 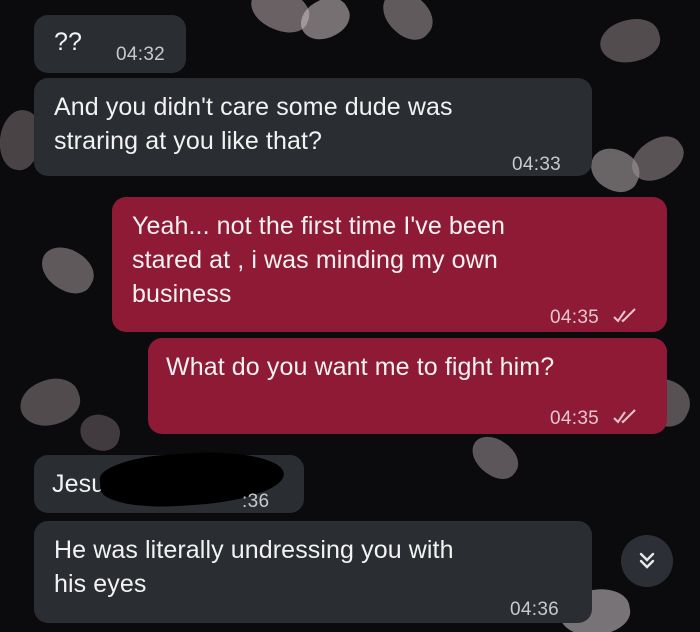 What do you see at coordinates (407, 386) in the screenshot?
I see `message-outgoing: What do you want me to fight him? 04:35` at bounding box center [407, 386].